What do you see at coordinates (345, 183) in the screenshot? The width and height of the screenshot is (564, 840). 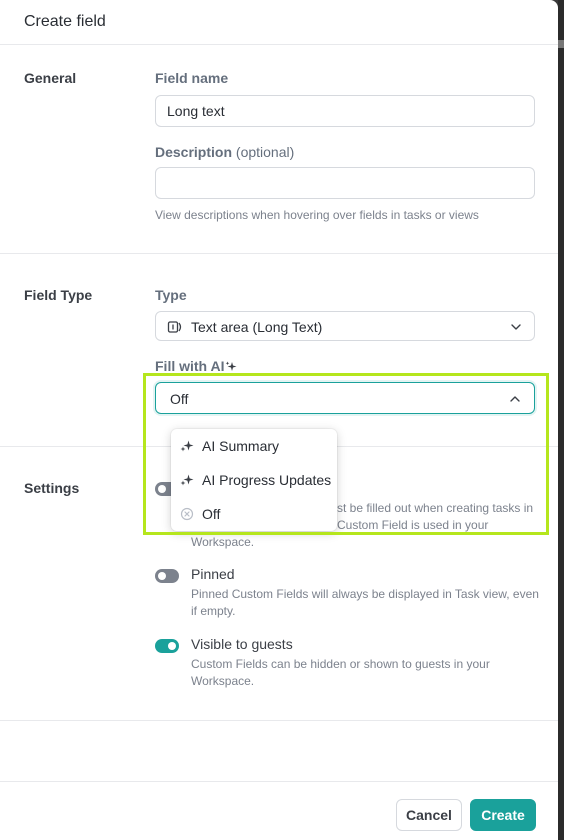 I see `description-input` at bounding box center [345, 183].